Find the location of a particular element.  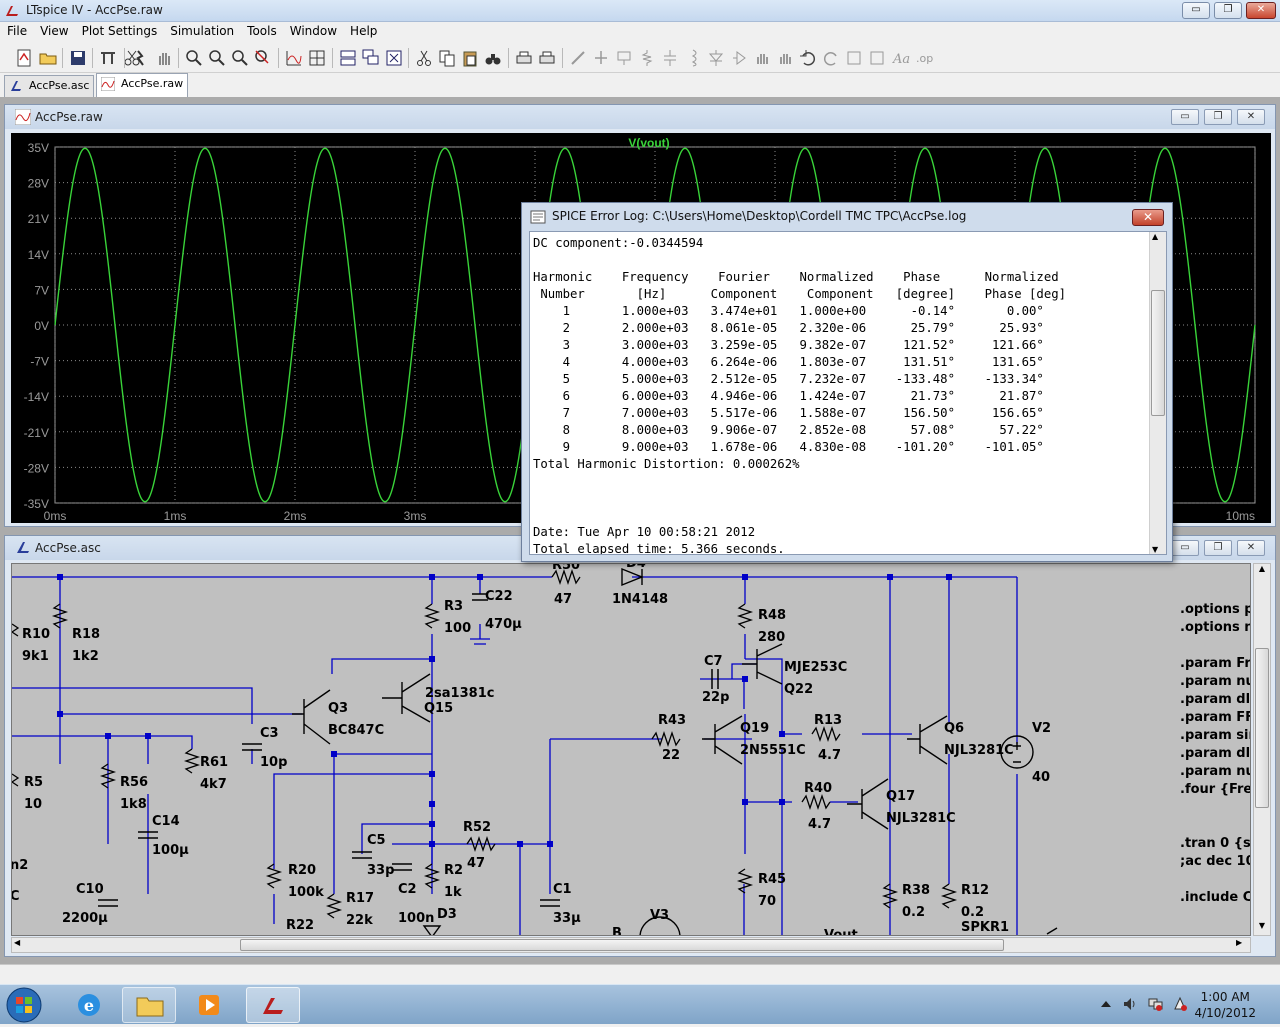

new-schematic-icon is located at coordinates (24, 58).